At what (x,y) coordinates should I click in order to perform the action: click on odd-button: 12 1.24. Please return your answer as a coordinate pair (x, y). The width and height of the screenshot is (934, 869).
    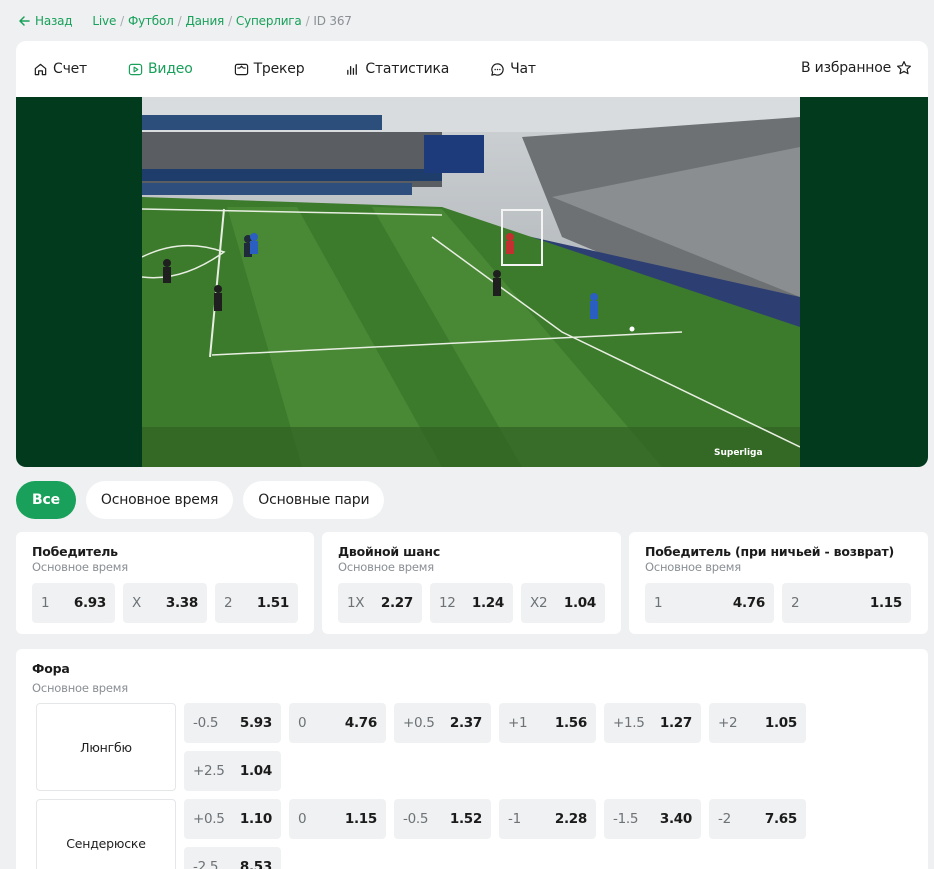
    Looking at the image, I should click on (471, 603).